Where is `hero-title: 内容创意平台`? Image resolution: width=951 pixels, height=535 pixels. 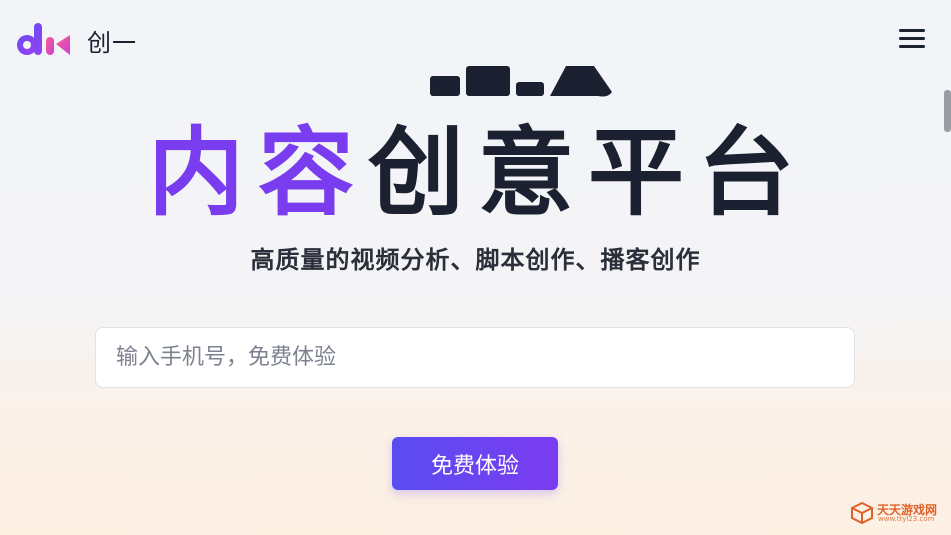 hero-title: 内容创意平台 is located at coordinates (488, 173).